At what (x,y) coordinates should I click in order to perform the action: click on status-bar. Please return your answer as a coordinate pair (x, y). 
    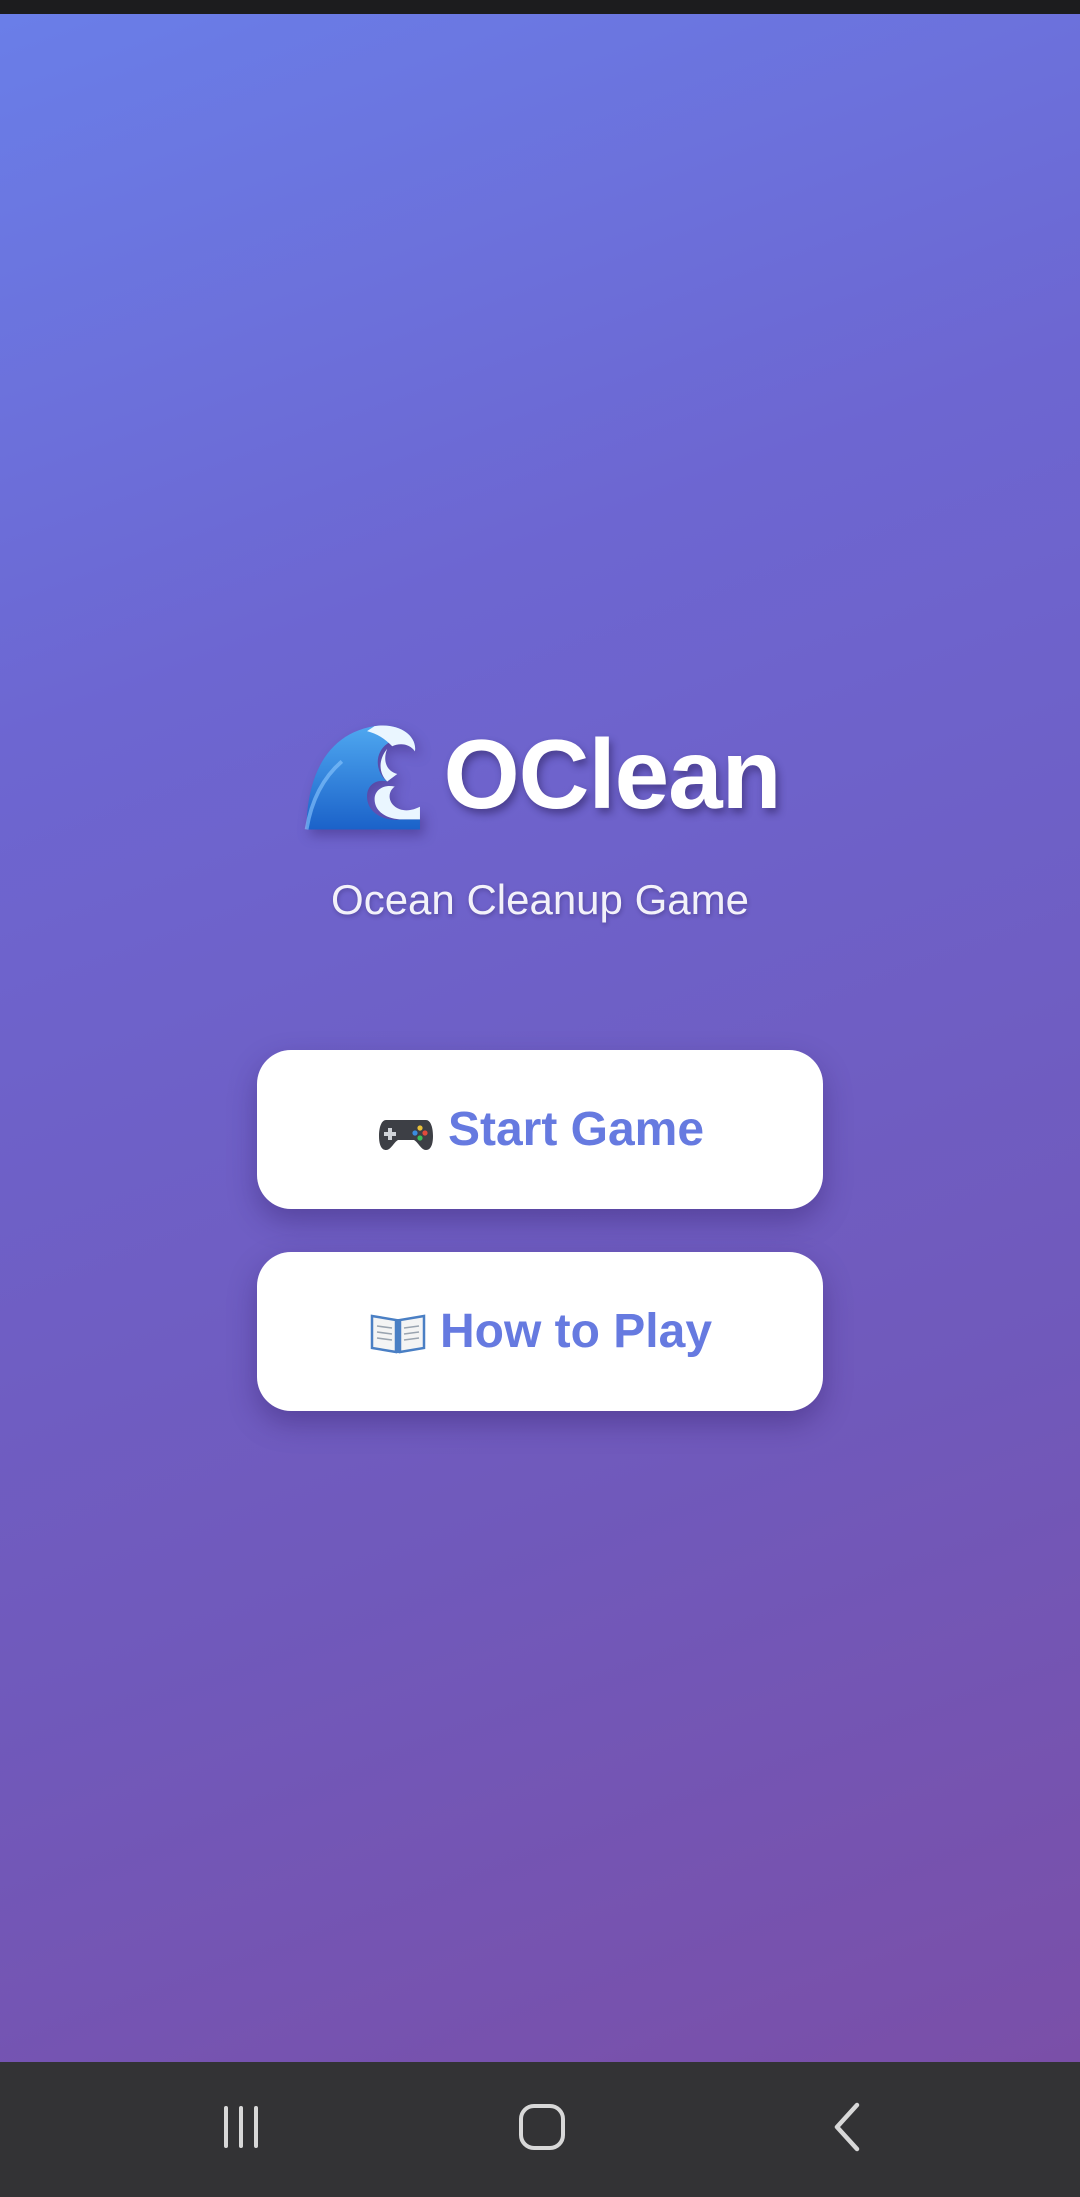
    Looking at the image, I should click on (540, 7).